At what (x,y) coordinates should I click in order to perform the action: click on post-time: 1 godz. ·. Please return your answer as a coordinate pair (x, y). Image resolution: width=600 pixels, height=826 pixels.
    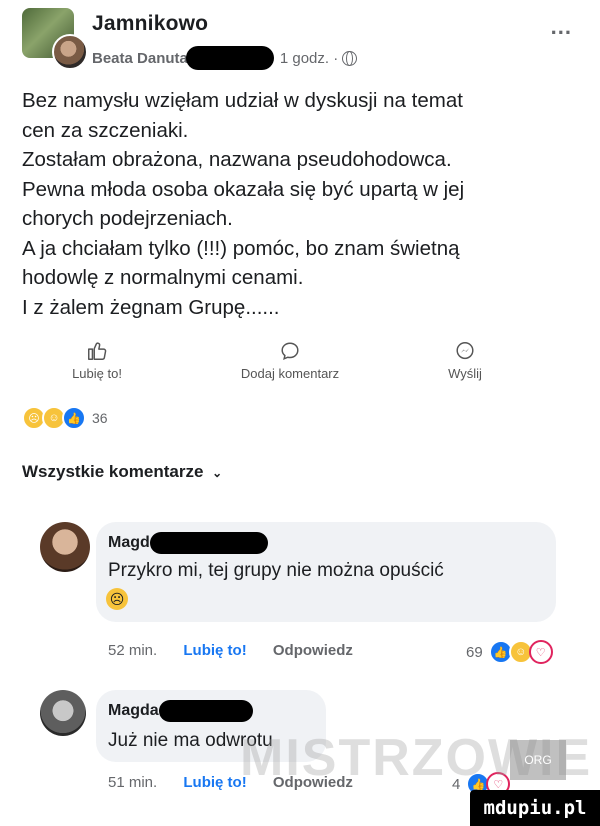
    Looking at the image, I should click on (309, 58).